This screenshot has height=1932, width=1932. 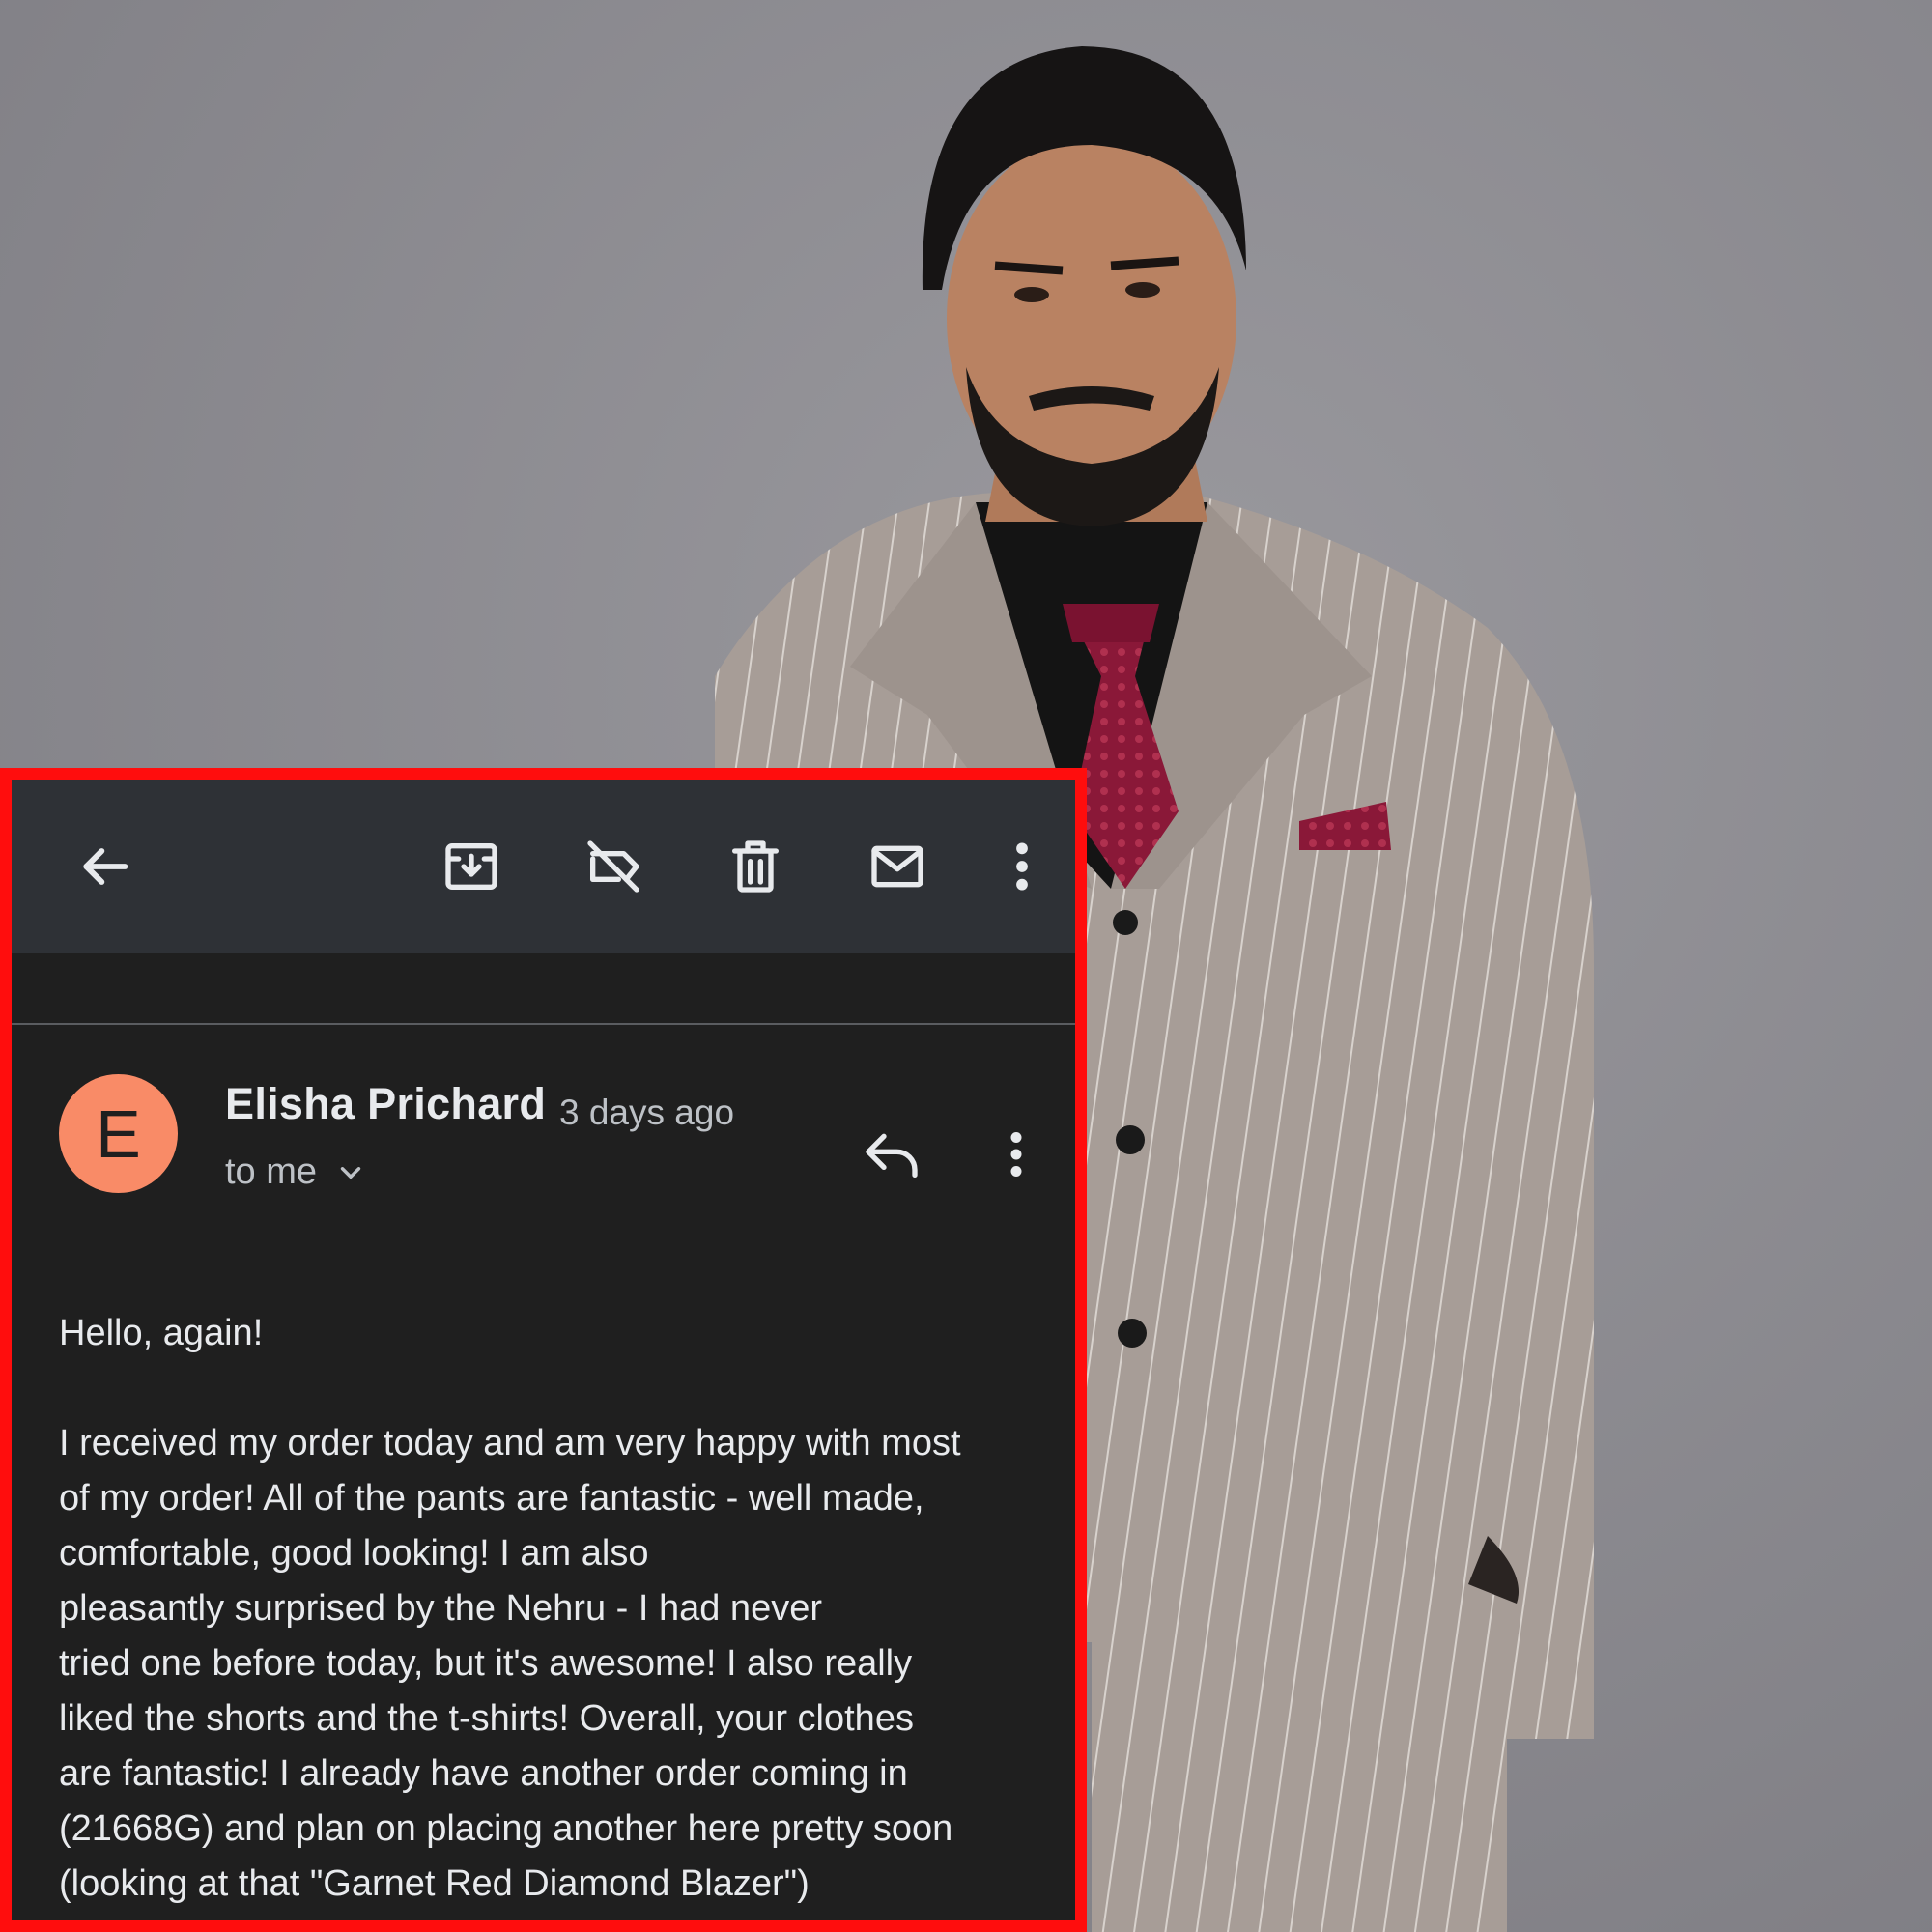 What do you see at coordinates (647, 1112) in the screenshot?
I see `sent-time: 3 days ago` at bounding box center [647, 1112].